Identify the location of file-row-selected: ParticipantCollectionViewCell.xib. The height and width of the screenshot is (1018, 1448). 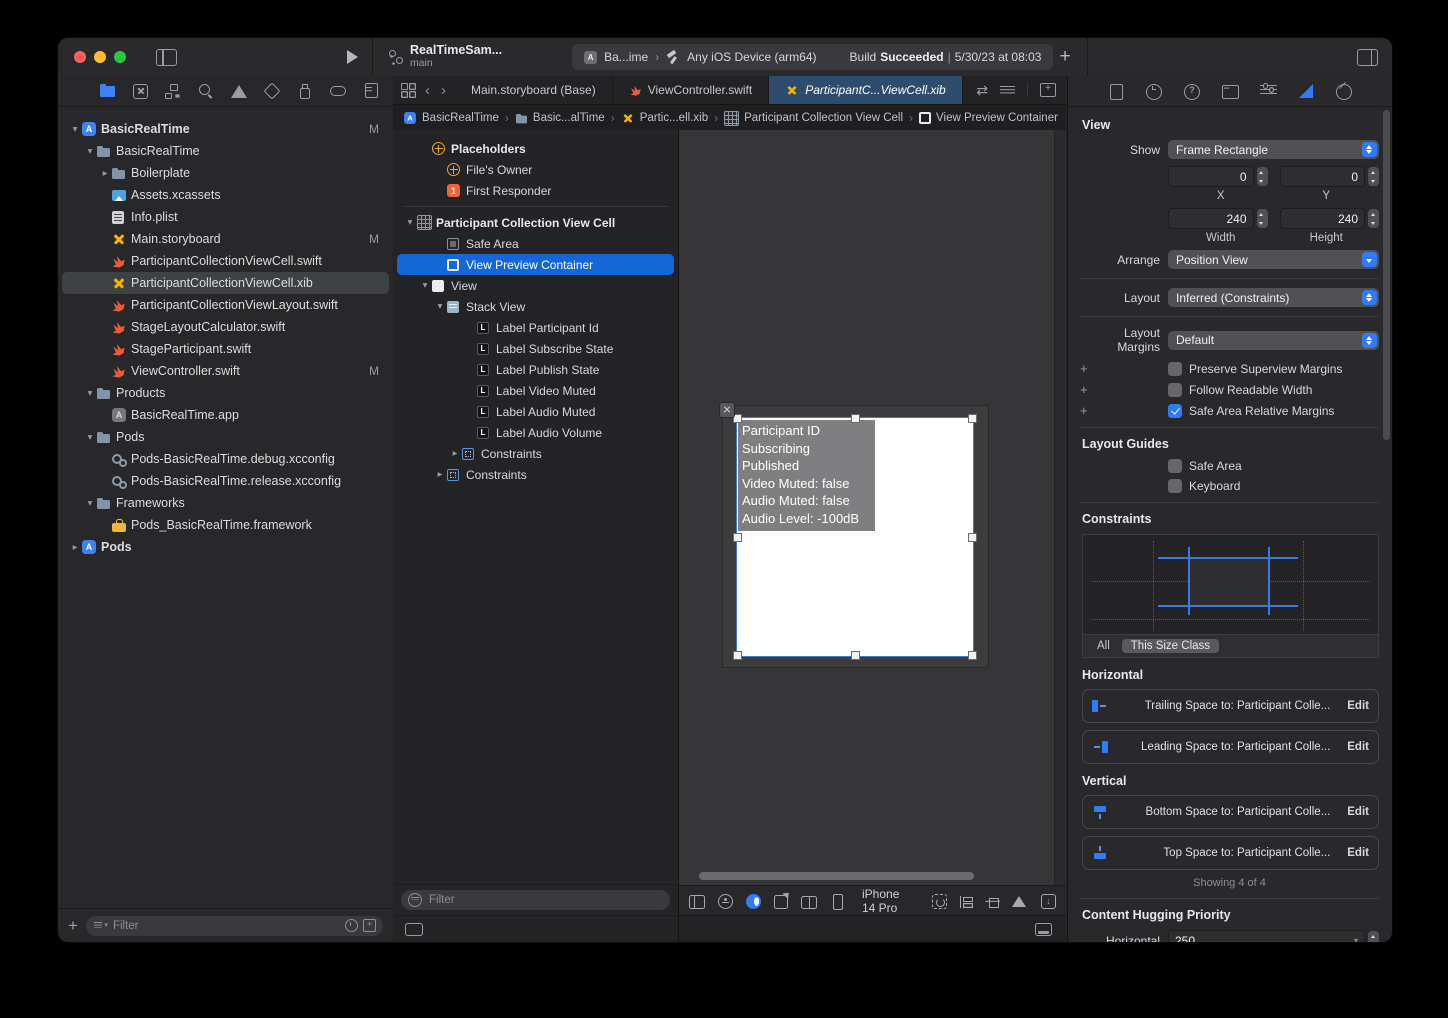
(225, 283).